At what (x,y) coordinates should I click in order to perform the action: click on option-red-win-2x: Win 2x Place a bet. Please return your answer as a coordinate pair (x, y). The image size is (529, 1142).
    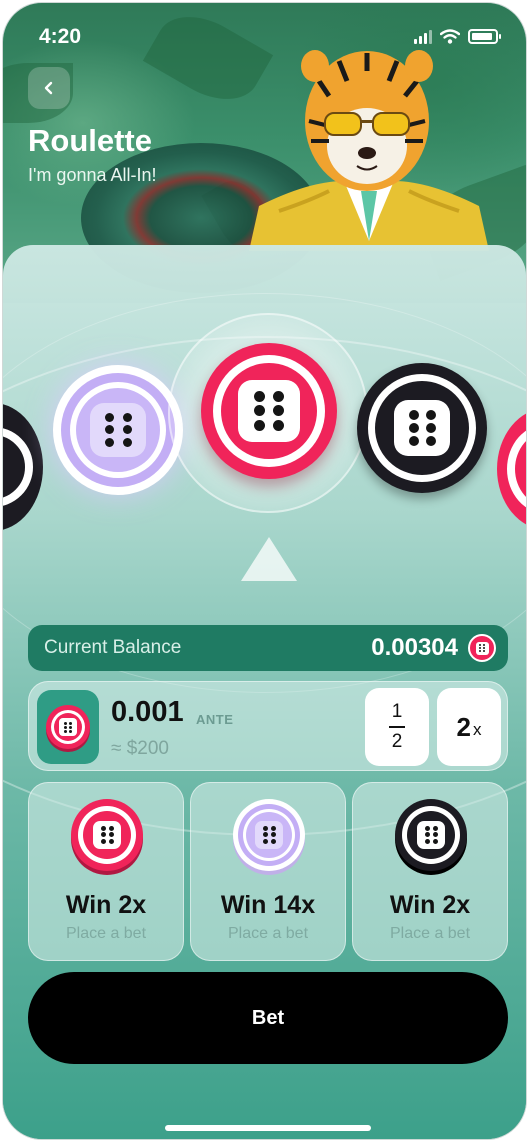
    Looking at the image, I should click on (106, 871).